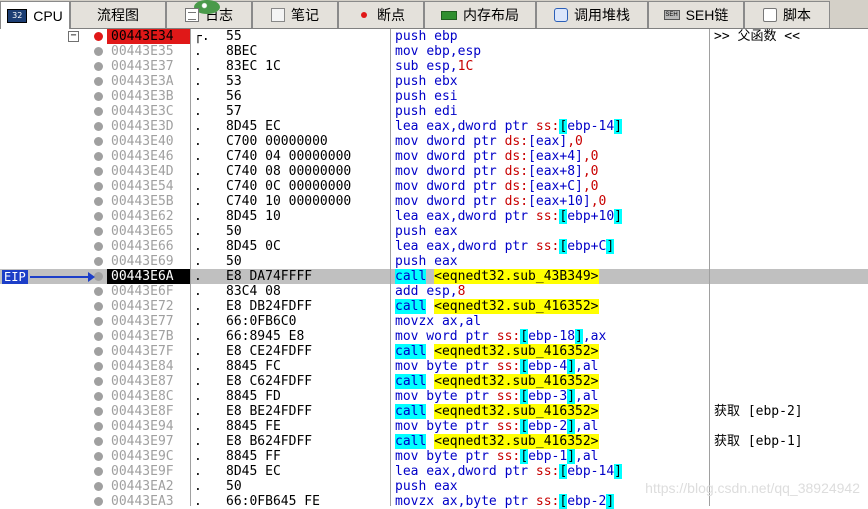  Describe the element at coordinates (269, 351) in the screenshot. I see `opcode-bytes: E8 CE24FDFF` at that location.